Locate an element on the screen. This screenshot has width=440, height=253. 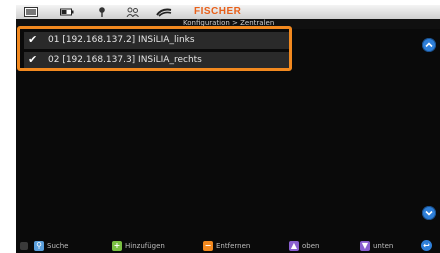
search-button: ⚲ Suche is located at coordinates (44, 245).